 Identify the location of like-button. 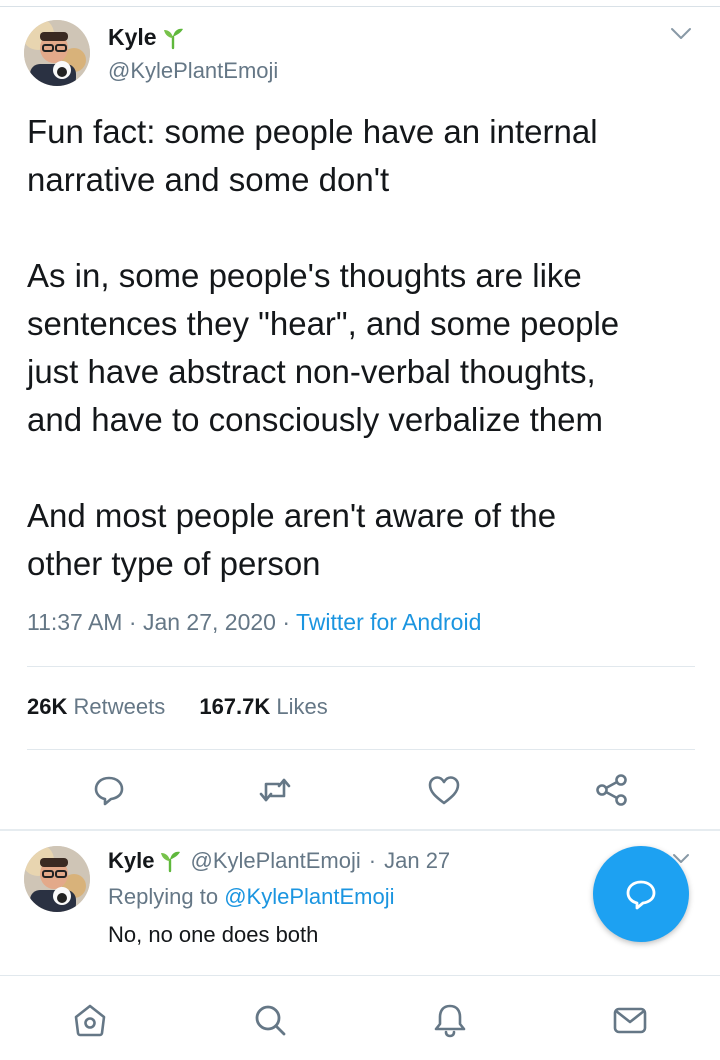
(444, 790).